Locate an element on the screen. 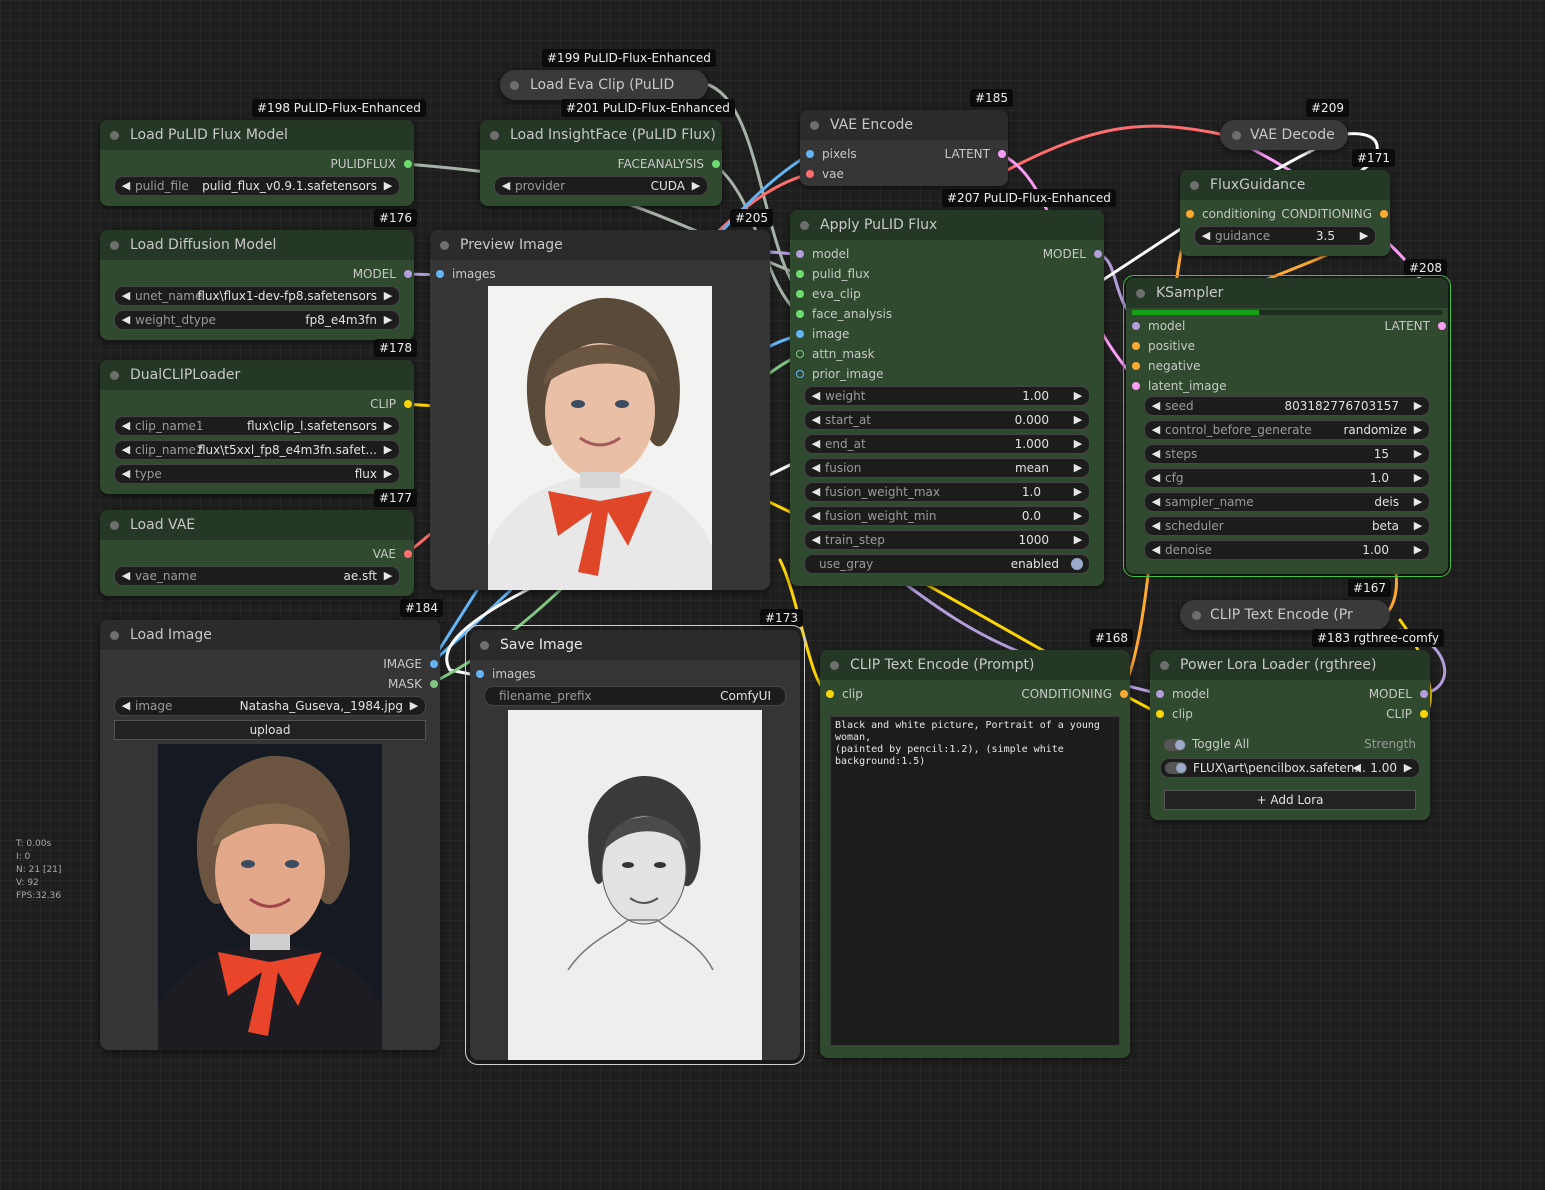 This screenshot has width=1545, height=1190. node-header: Load VAE is located at coordinates (257, 525).